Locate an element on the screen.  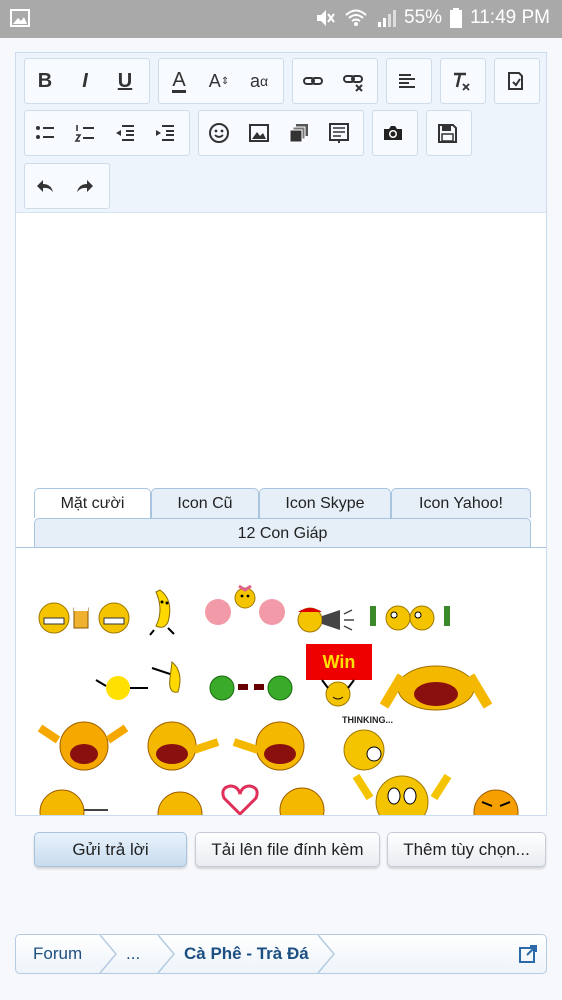
worried-smiley is located at coordinates (182, 801).